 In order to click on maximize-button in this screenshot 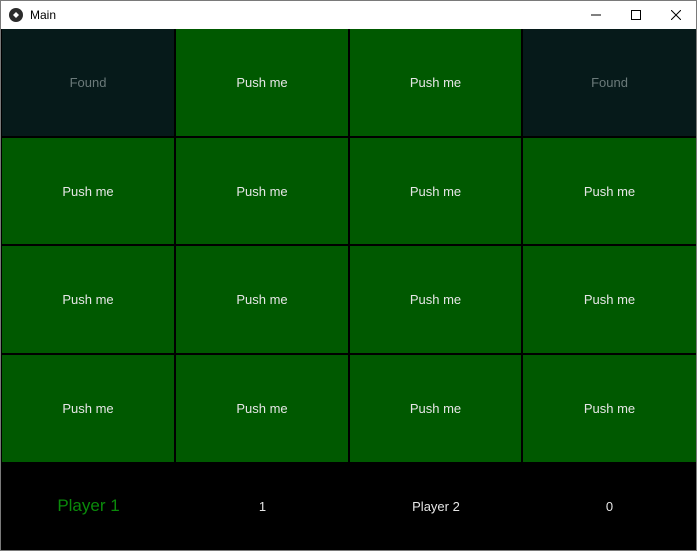, I will do `click(636, 15)`.